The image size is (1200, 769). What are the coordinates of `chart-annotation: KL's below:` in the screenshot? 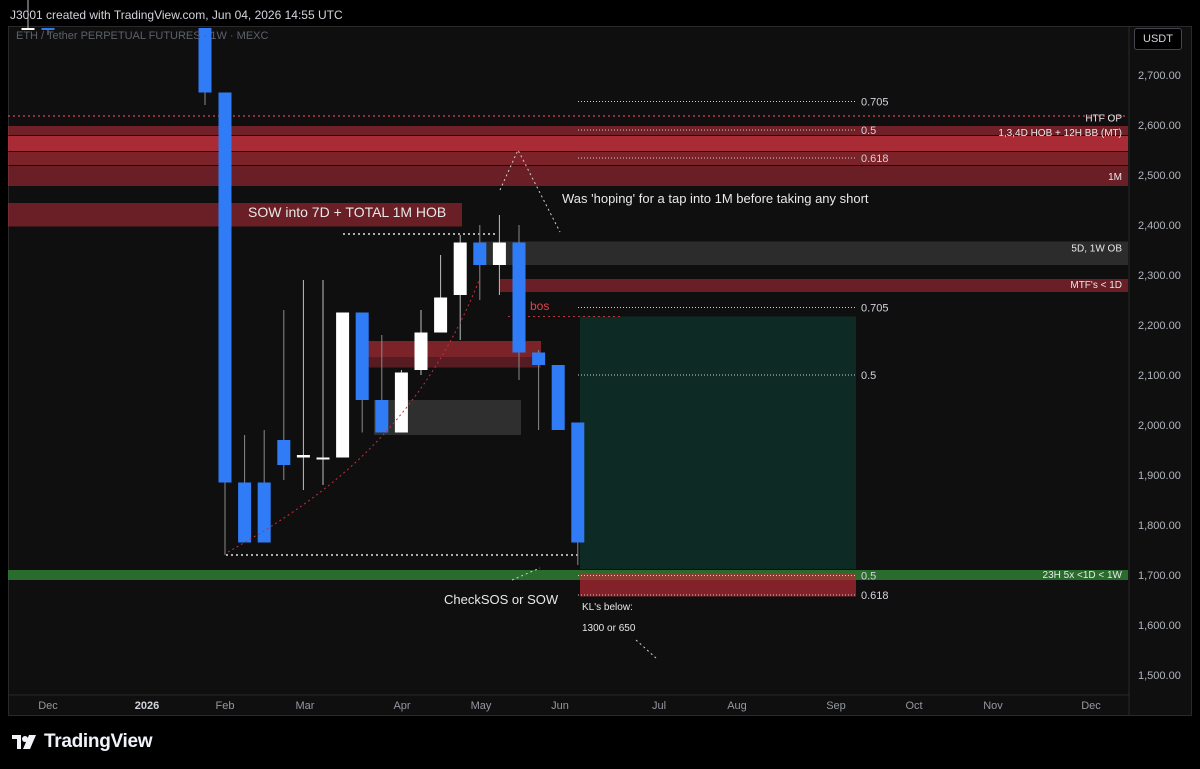 It's located at (607, 607).